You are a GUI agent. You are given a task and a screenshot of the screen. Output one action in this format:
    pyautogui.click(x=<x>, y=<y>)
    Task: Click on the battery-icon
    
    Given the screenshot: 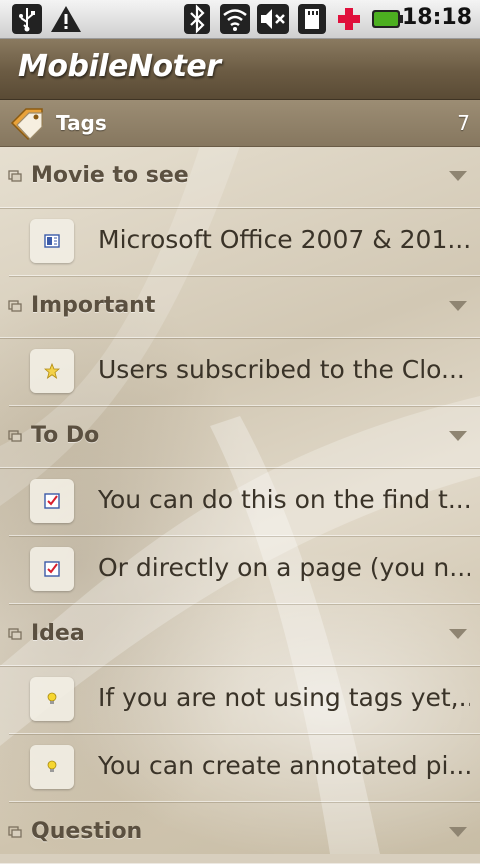 What is the action you would take?
    pyautogui.click(x=387, y=19)
    